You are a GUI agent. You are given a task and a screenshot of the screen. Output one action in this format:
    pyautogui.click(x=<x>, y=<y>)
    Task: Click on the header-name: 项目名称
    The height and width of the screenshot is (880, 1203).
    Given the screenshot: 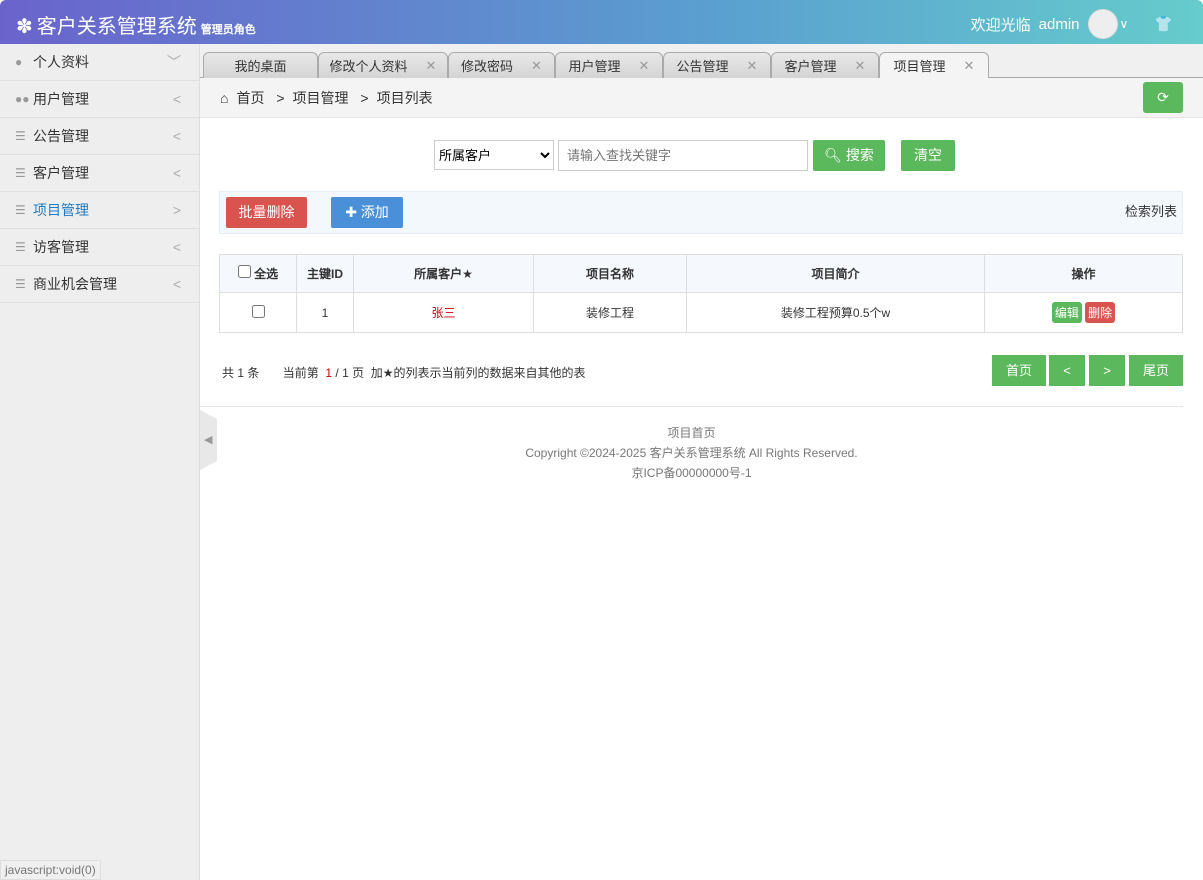 What is the action you would take?
    pyautogui.click(x=610, y=273)
    